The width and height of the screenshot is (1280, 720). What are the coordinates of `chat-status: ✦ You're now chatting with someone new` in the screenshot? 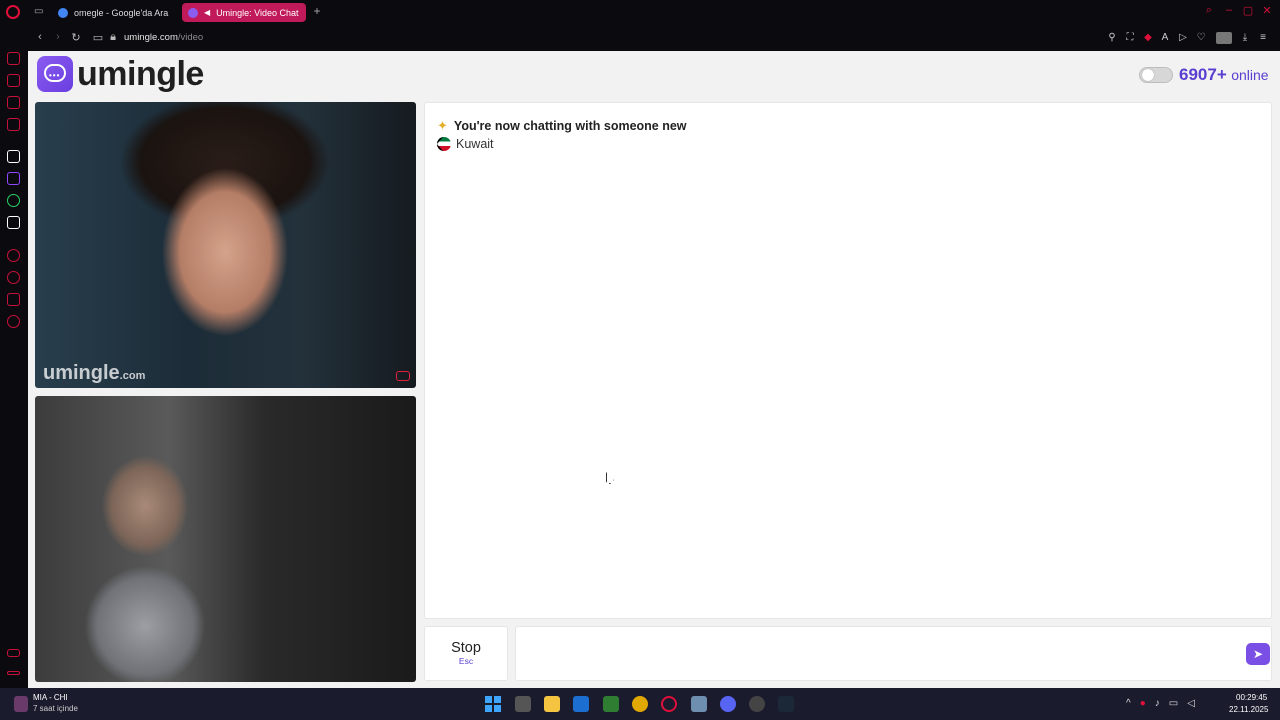 It's located at (562, 126).